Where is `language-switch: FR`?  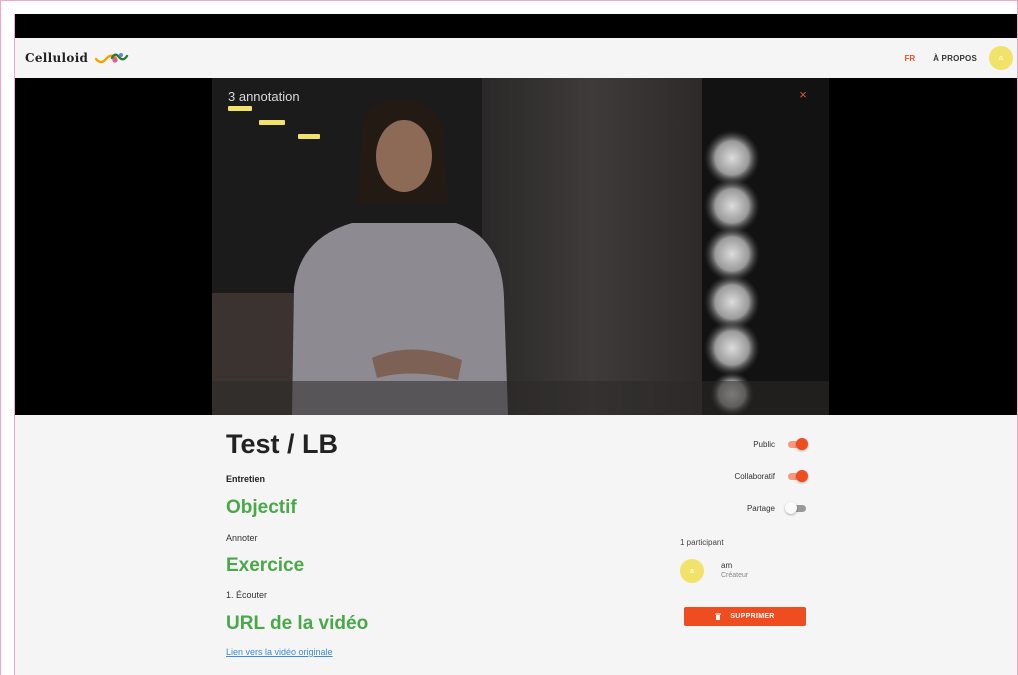 language-switch: FR is located at coordinates (909, 58).